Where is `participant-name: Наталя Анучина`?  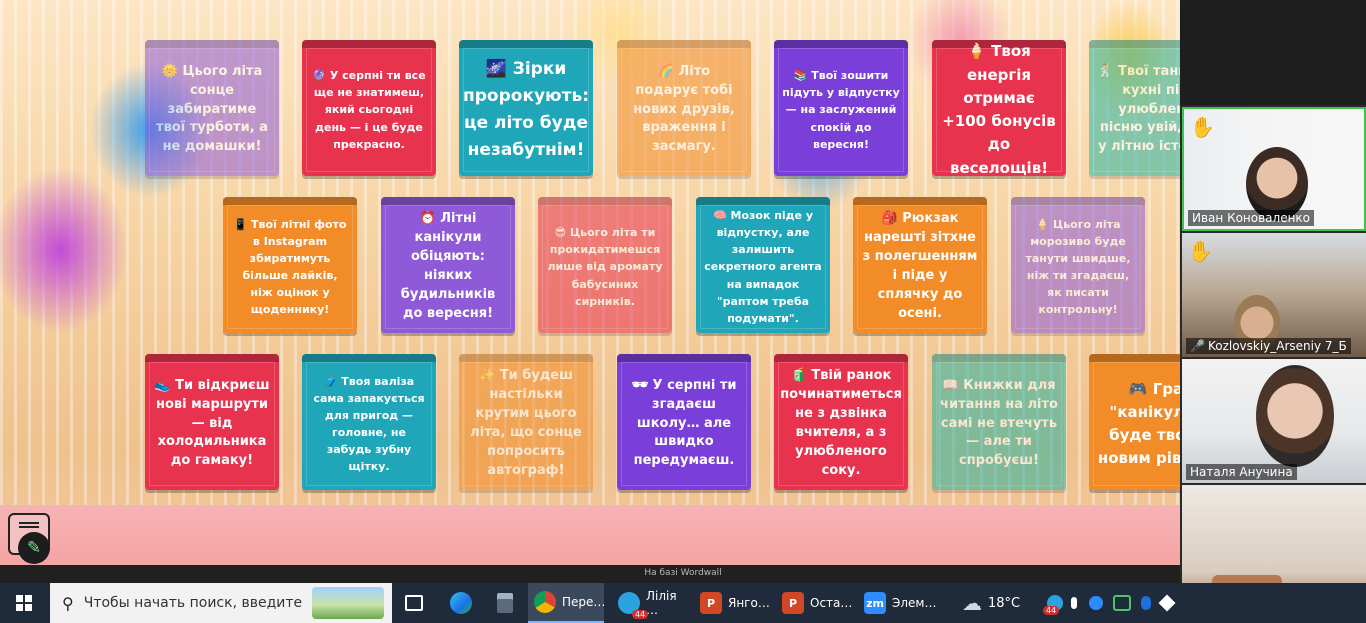
participant-name: Наталя Анучина is located at coordinates (1241, 472).